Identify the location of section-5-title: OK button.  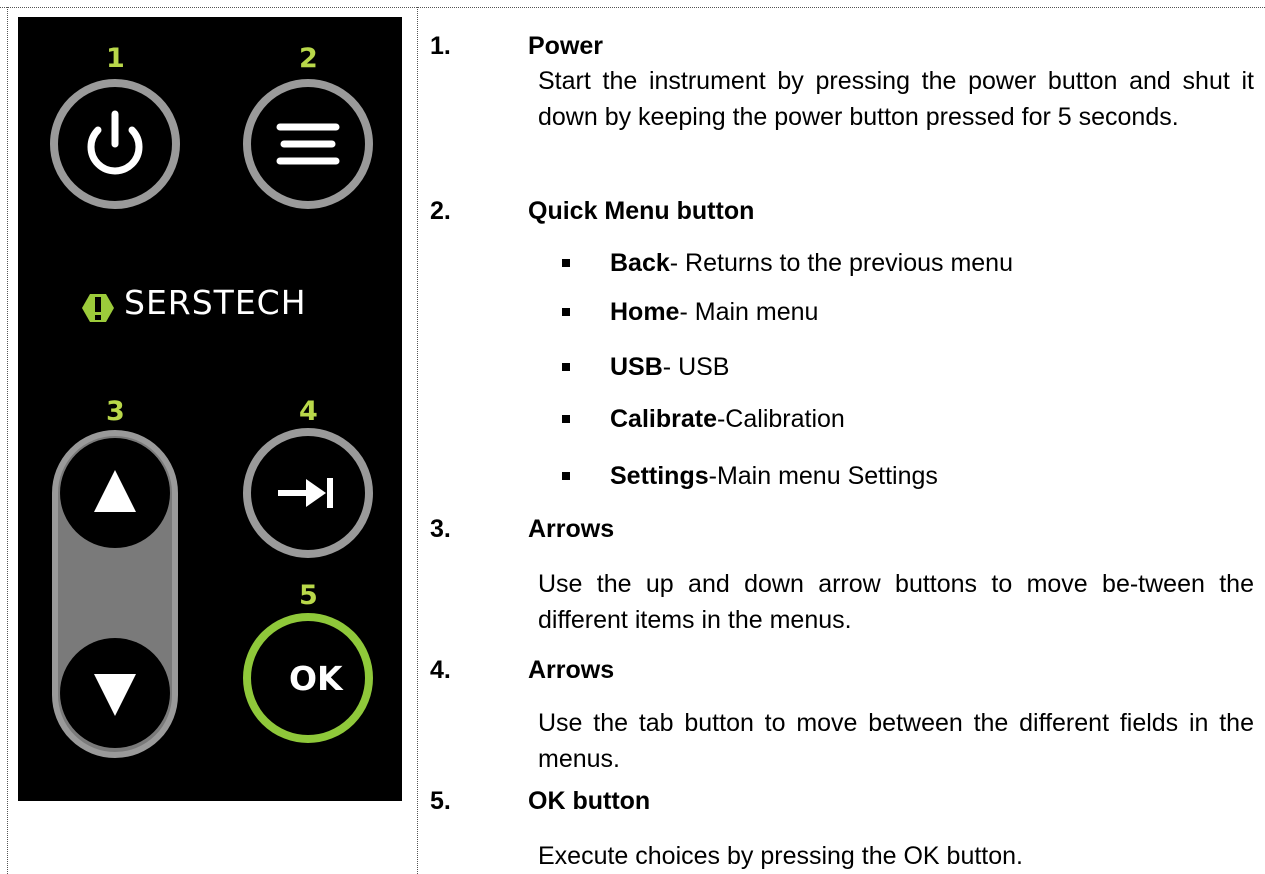
(589, 801).